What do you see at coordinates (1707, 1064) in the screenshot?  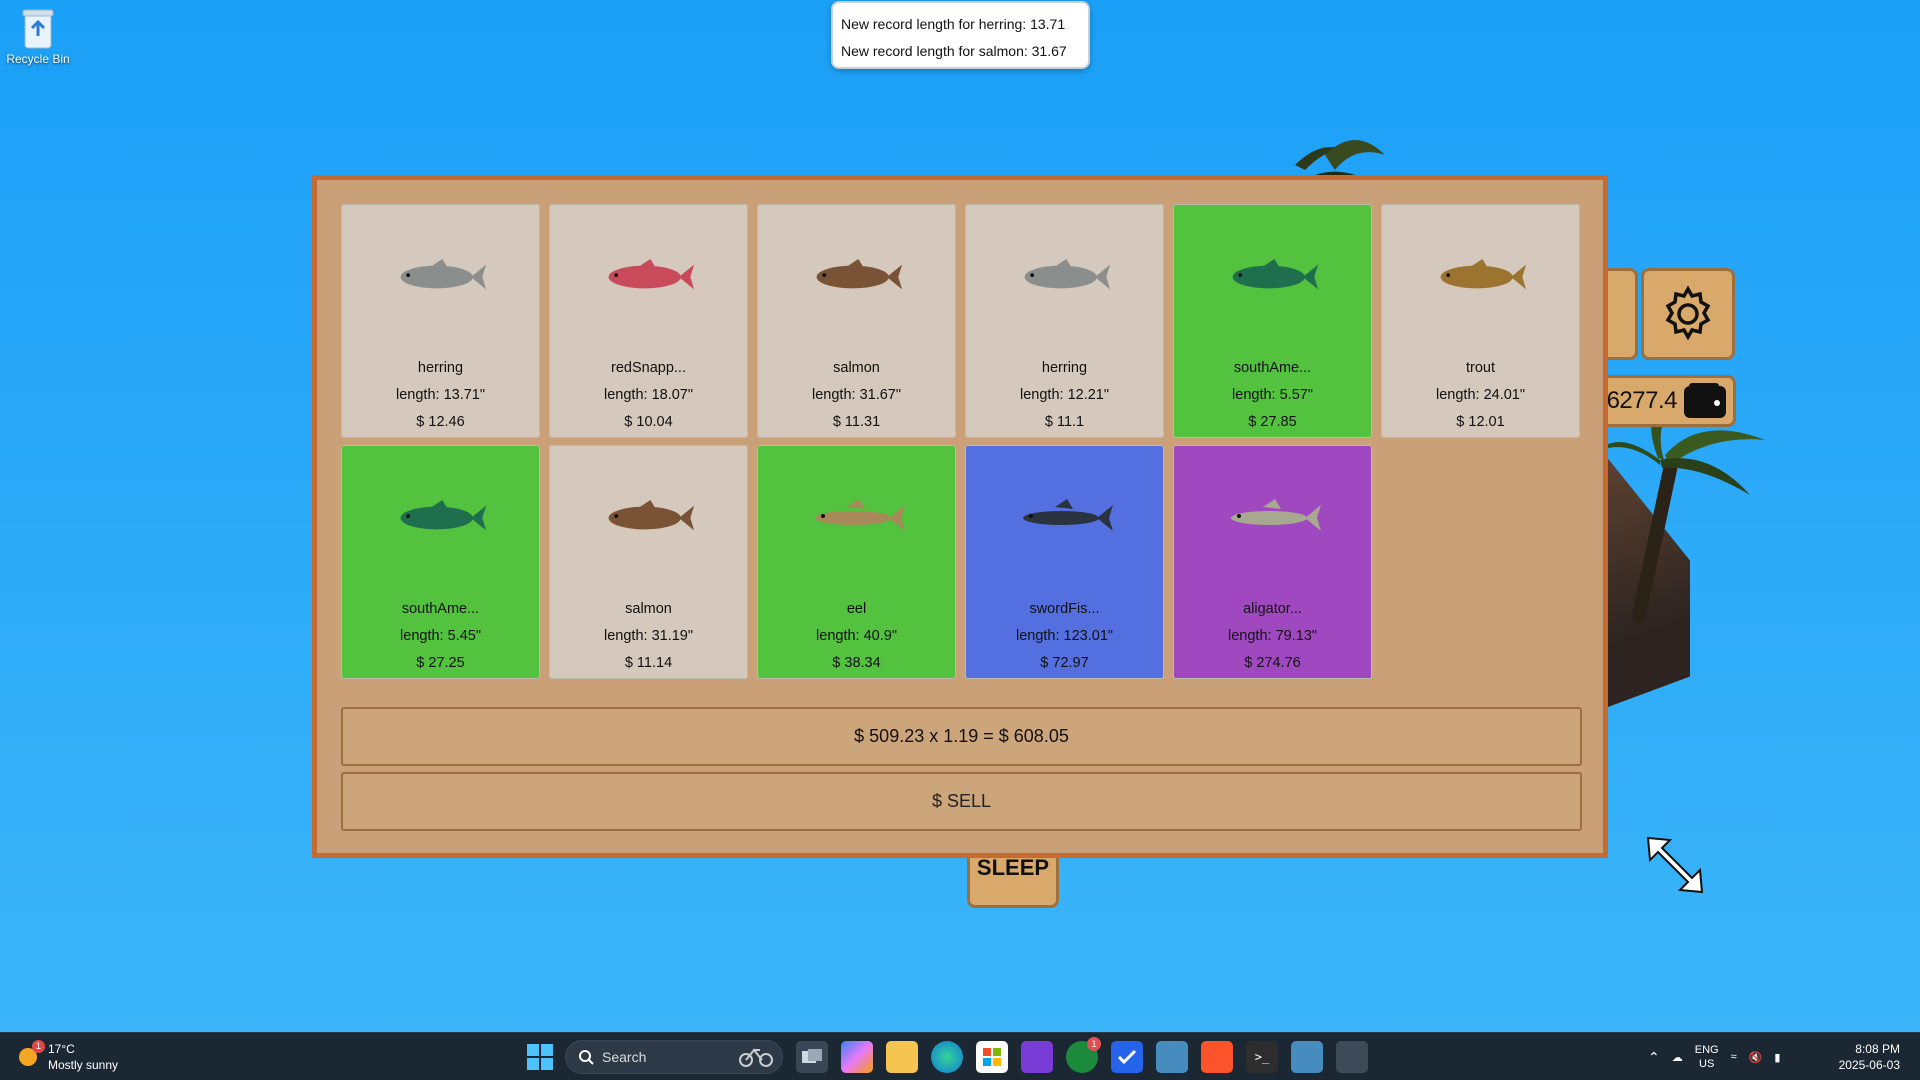 I see `lang-bottom: US` at bounding box center [1707, 1064].